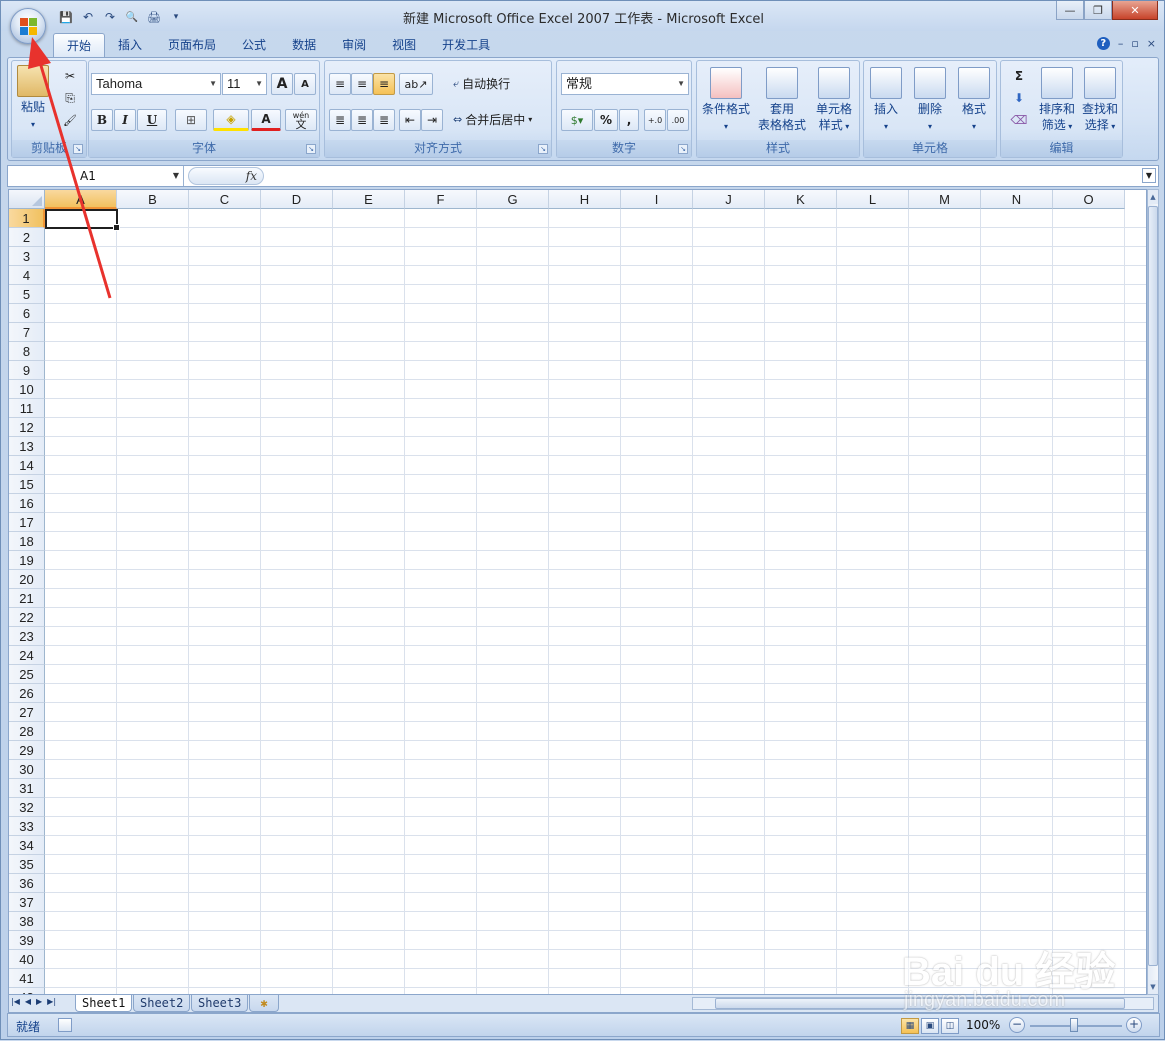  Describe the element at coordinates (1057, 101) in the screenshot. I see `sort-filter-button: 排序和 筛选 ▾` at that location.